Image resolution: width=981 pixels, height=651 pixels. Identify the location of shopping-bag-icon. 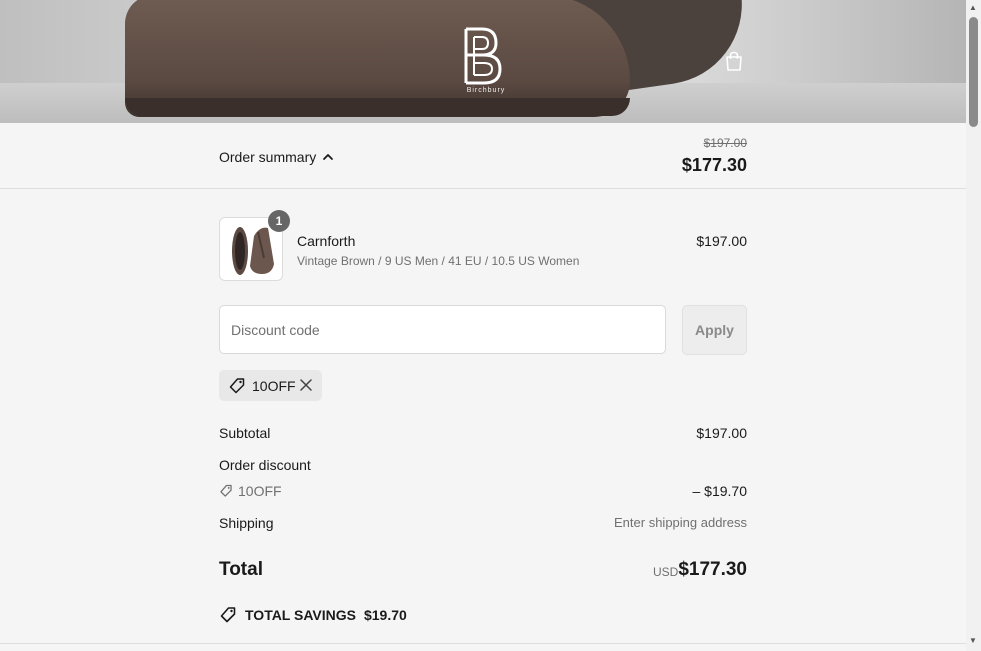
(734, 61).